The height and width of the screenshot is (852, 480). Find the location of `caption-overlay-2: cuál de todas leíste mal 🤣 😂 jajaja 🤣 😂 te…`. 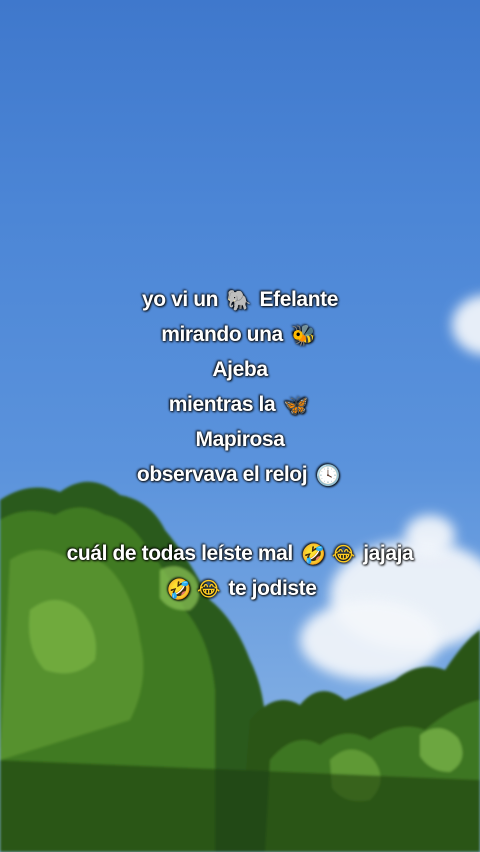

caption-overlay-2: cuál de todas leíste mal 🤣 😂 jajaja 🤣 😂 te… is located at coordinates (240, 571).